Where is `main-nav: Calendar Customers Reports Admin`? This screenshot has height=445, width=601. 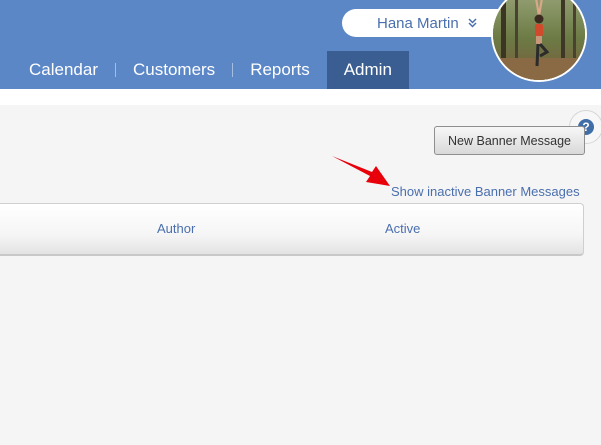
main-nav: Calendar Customers Reports Admin is located at coordinates (204, 70).